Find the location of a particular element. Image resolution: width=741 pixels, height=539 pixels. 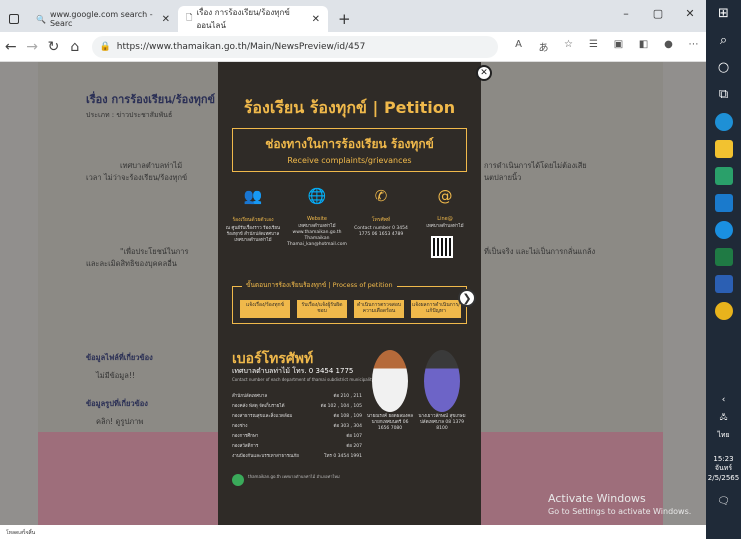

poster-title: ร้องเรียน ร้องทุกข์ | Petition is located at coordinates (349, 107).